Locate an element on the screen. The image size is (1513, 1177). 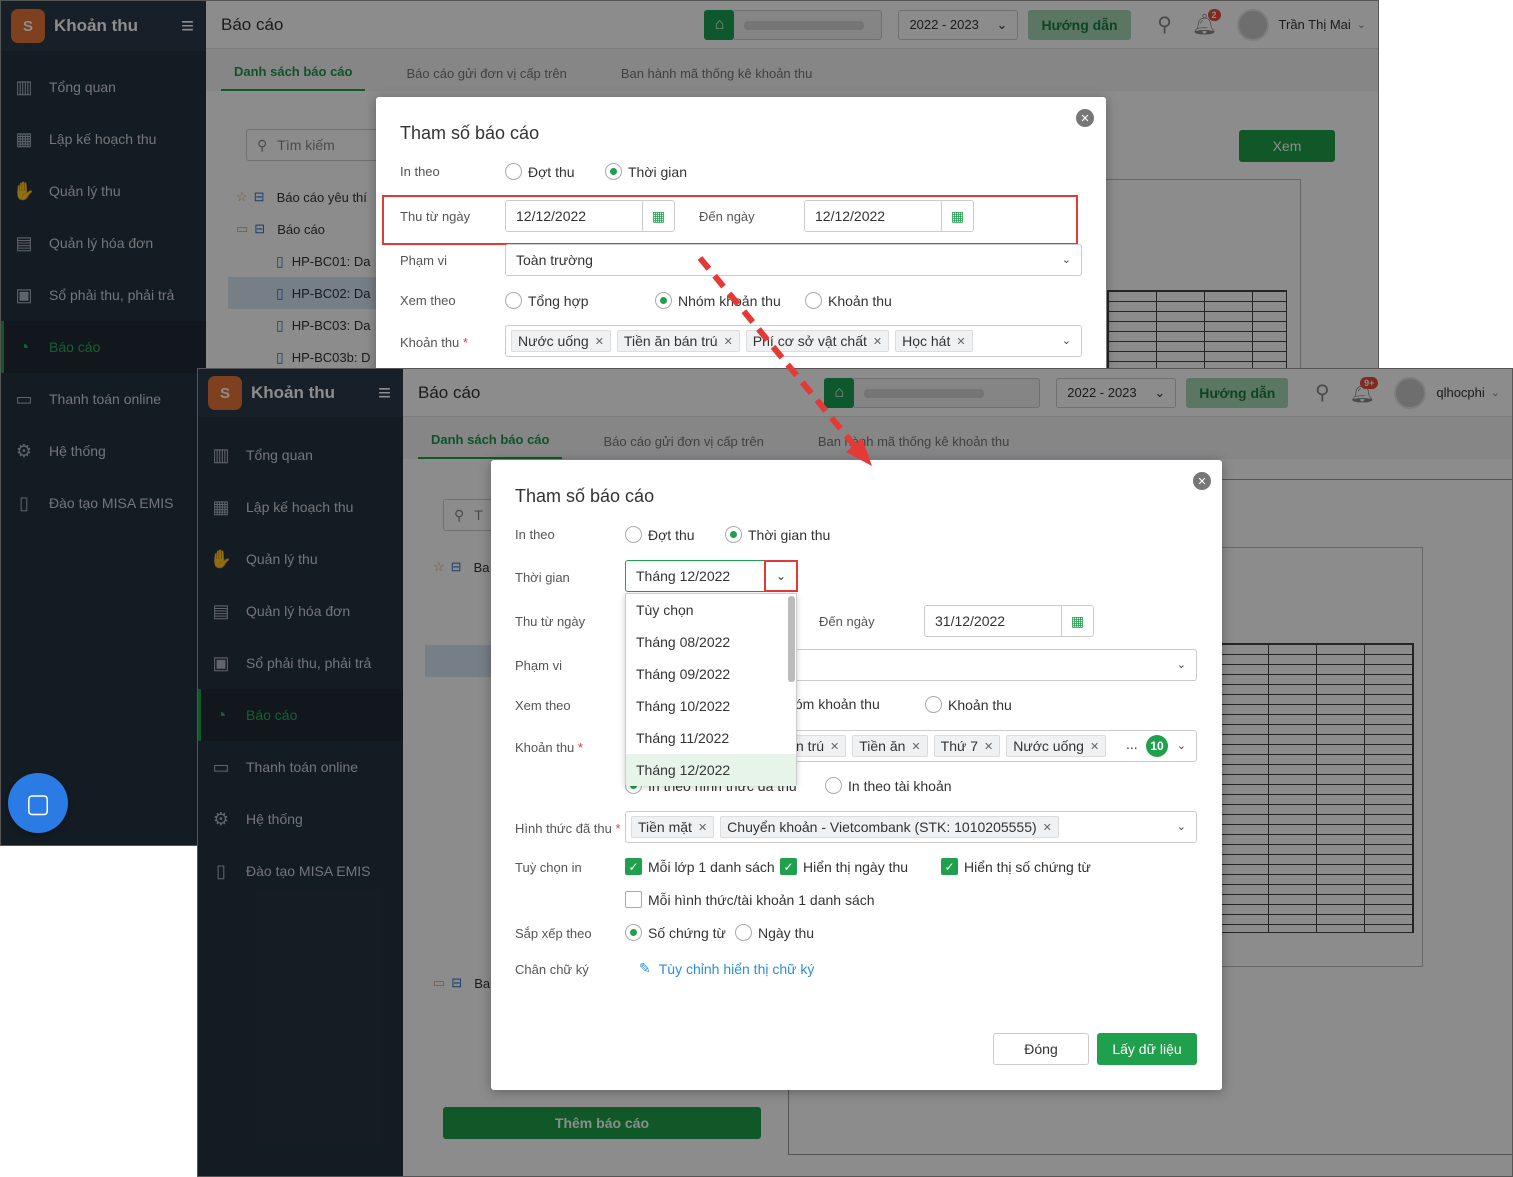
annotation-arrow is located at coordinates (784, 361).